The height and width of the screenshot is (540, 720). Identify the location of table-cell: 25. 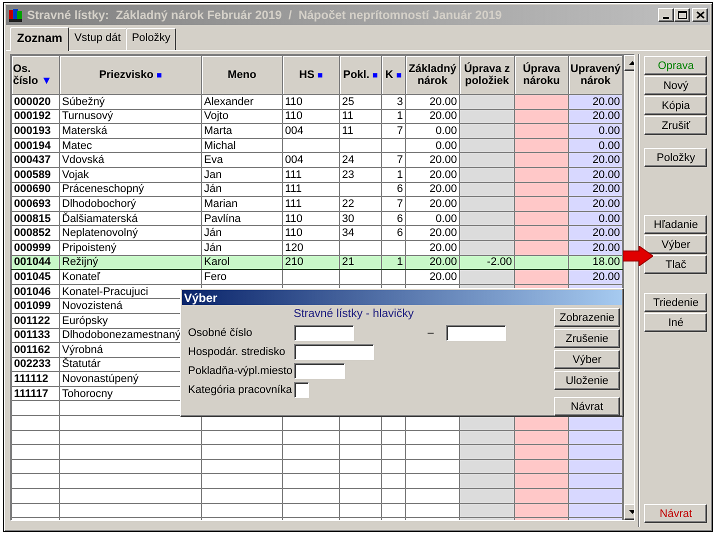
(361, 102).